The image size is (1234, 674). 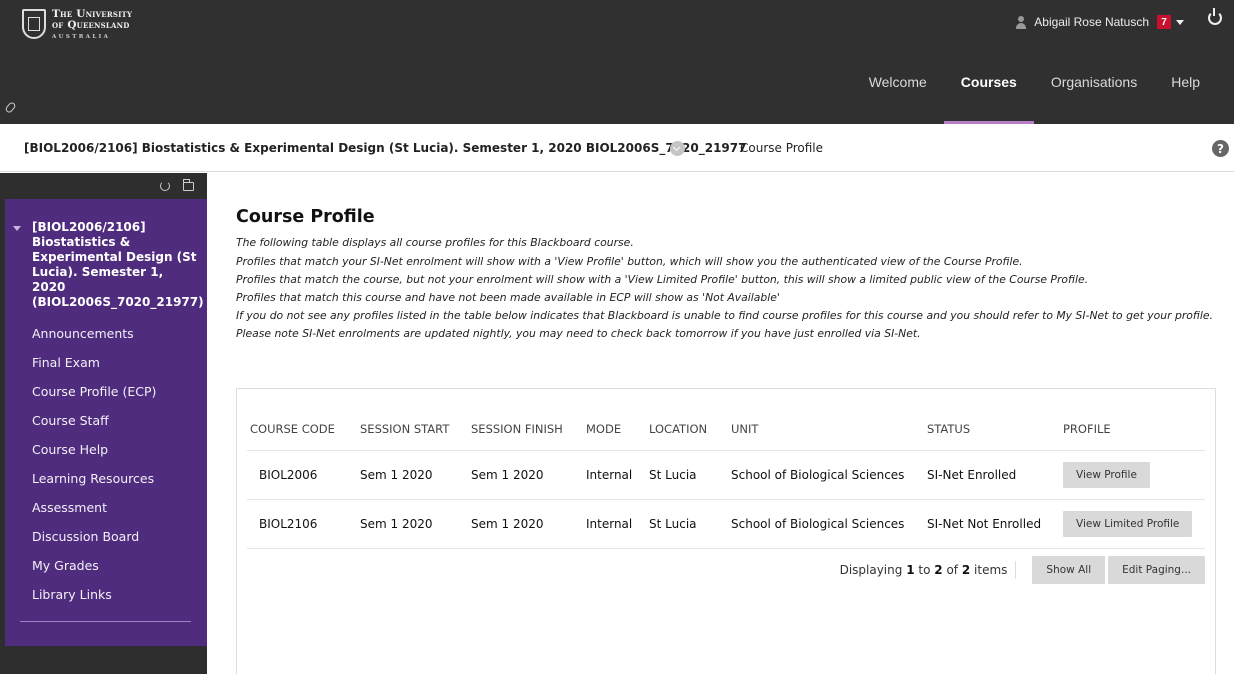 I want to click on uq-crest-icon, so click(x=34, y=24).